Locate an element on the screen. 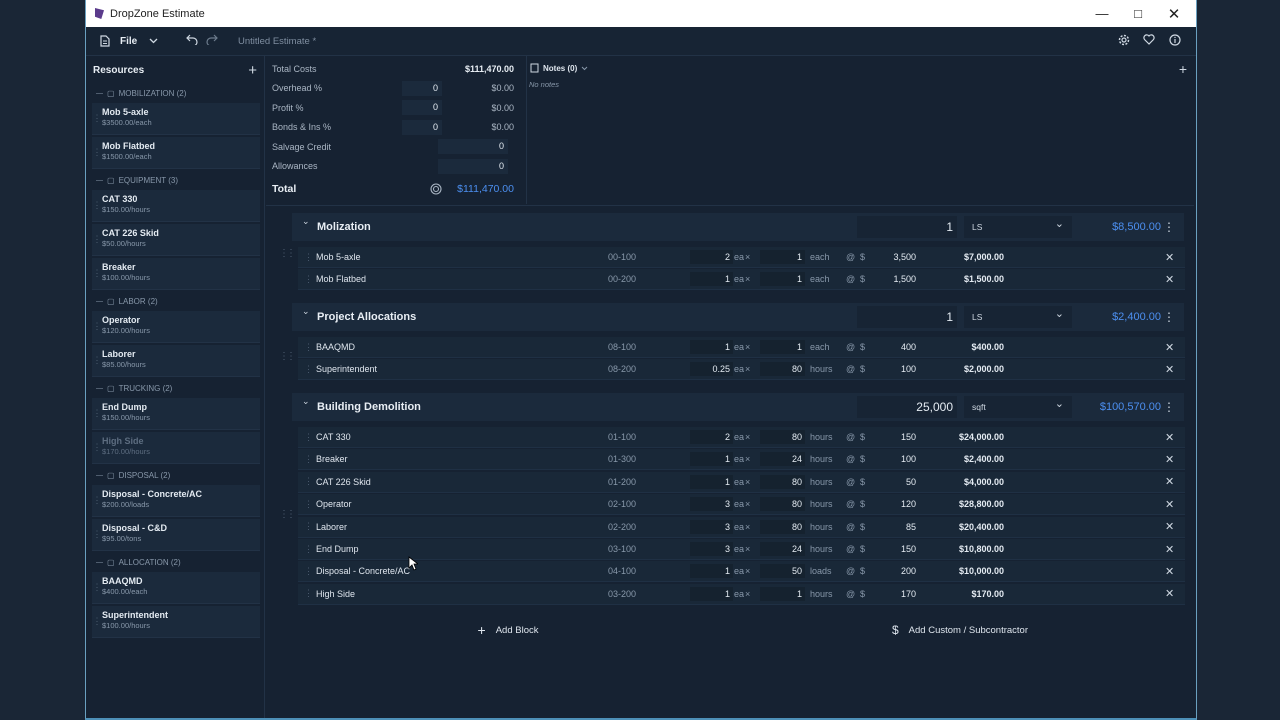 This screenshot has width=1280, height=720. minimize-button: — is located at coordinates (1102, 13).